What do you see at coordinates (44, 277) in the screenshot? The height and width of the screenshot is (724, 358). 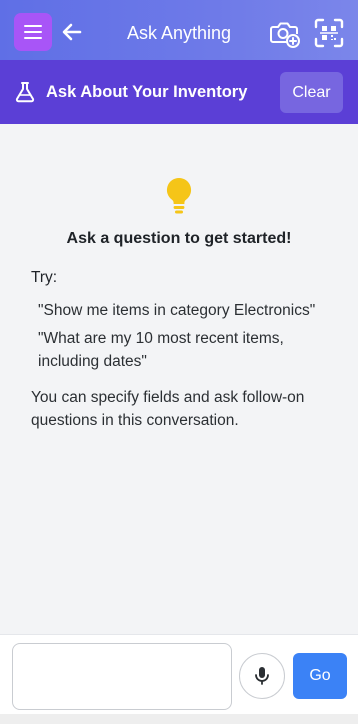 I see `try-label: Try:` at bounding box center [44, 277].